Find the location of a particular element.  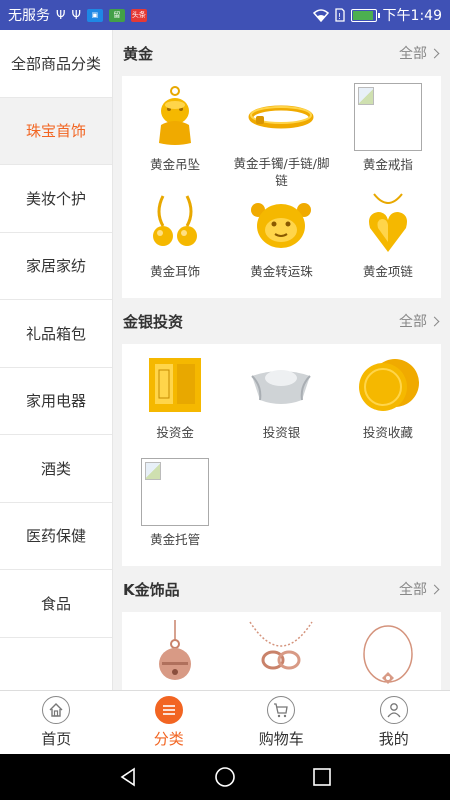

gold-bracelet-icon is located at coordinates (281, 116).